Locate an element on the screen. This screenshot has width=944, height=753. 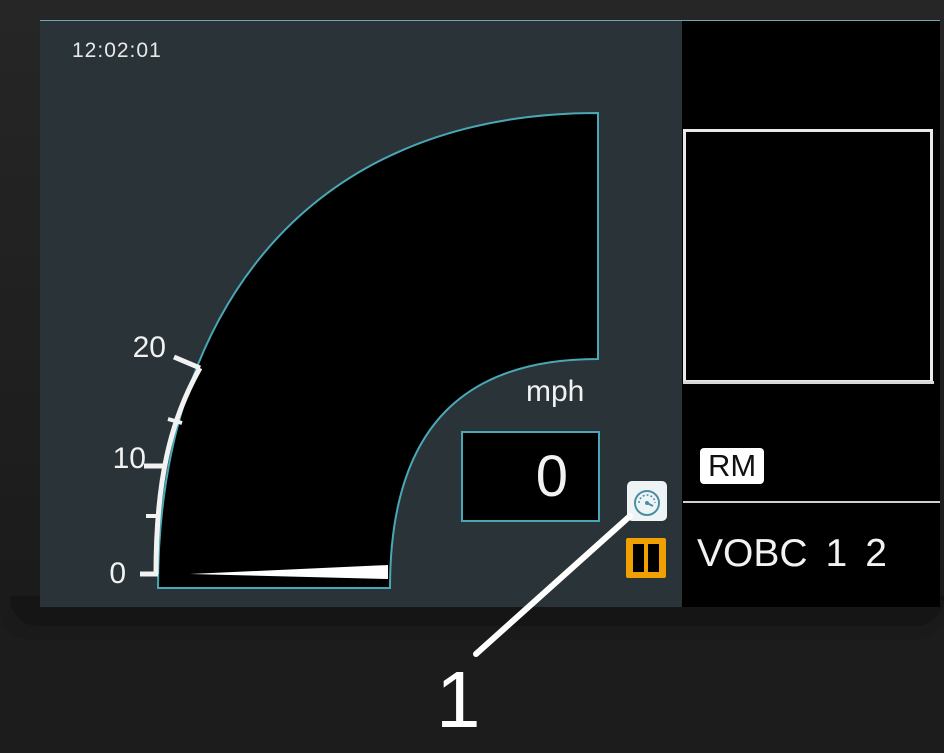
callout-leader is located at coordinates (553, 585).